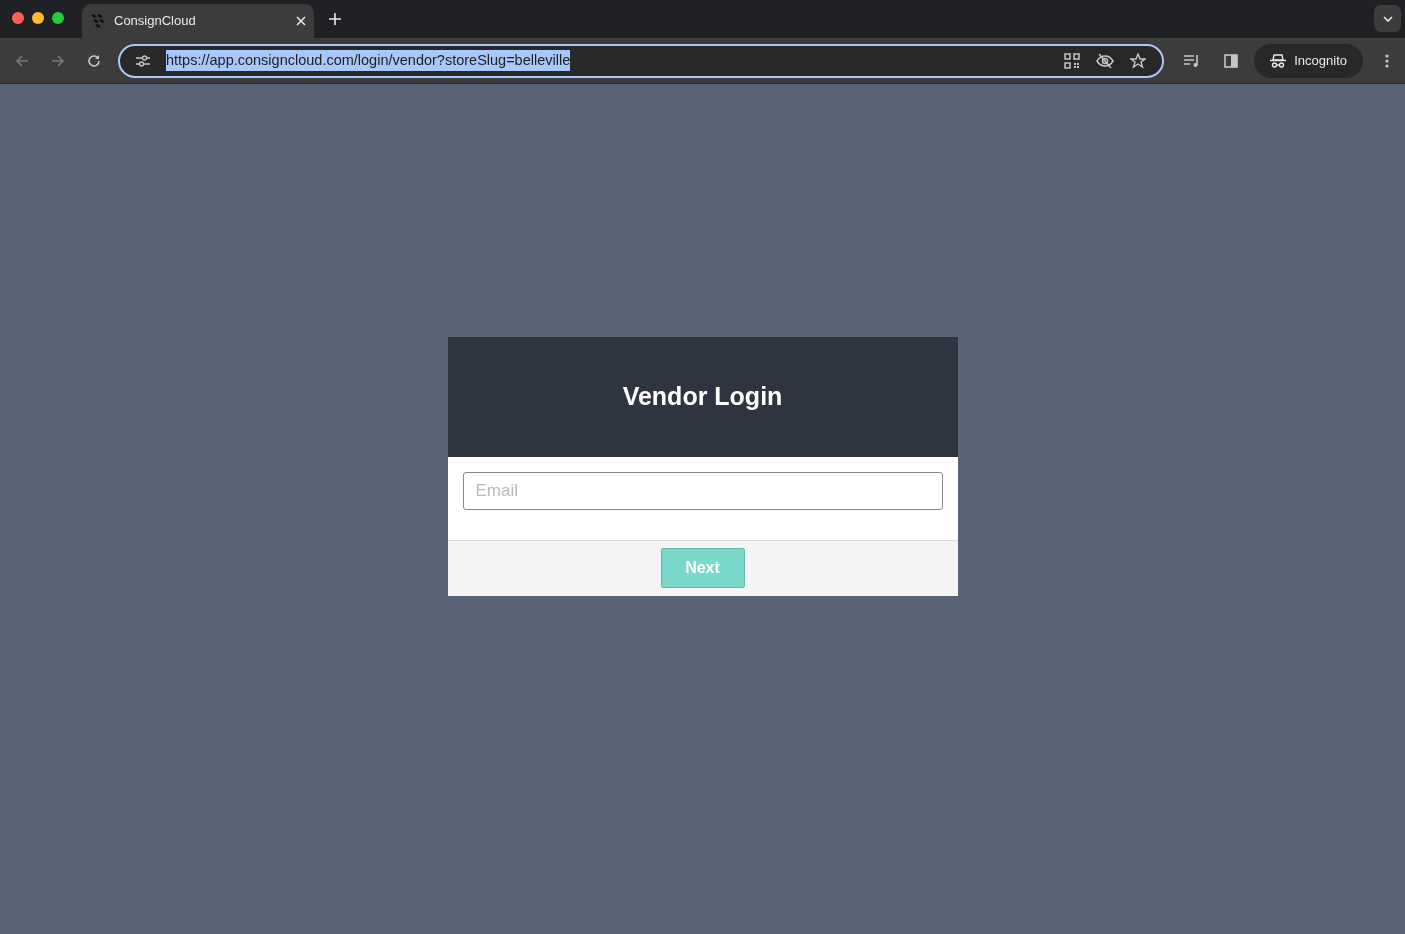 The width and height of the screenshot is (1405, 934). I want to click on logo-icon, so click(98, 21).